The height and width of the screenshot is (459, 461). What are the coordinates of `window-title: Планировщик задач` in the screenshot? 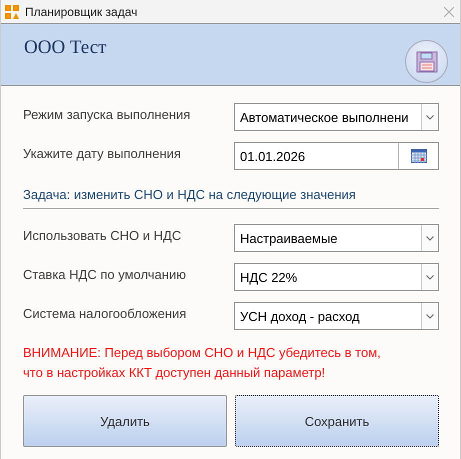 It's located at (81, 11).